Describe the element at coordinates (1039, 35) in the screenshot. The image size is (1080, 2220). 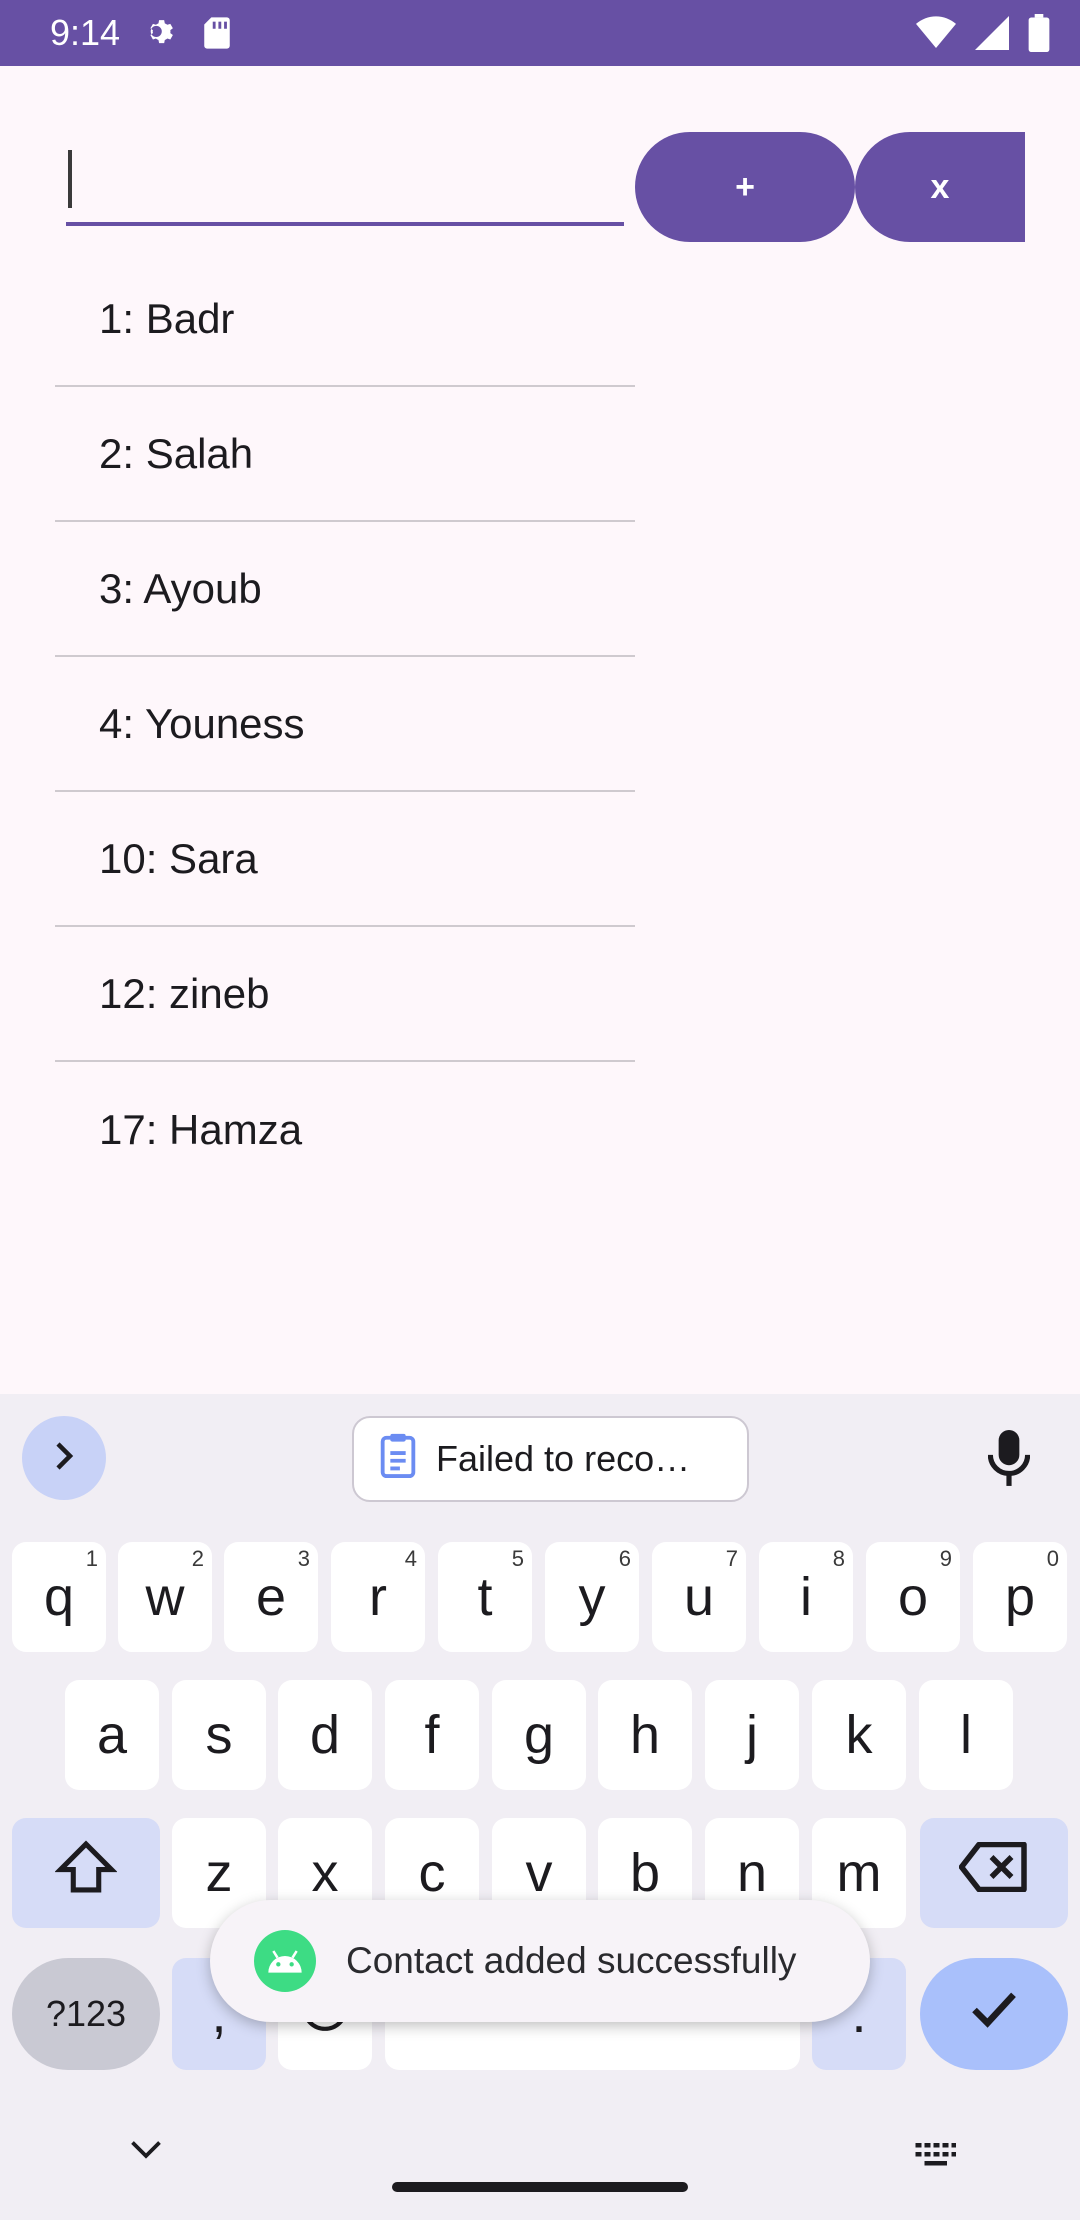
I see `battery-icon` at that location.